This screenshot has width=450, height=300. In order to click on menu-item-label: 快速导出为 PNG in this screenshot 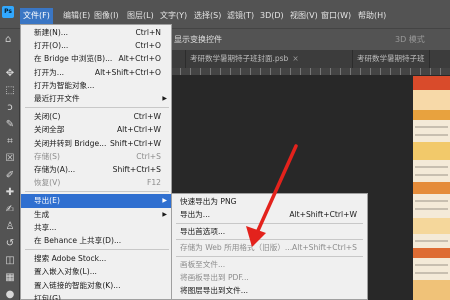, I will do `click(208, 201)`.